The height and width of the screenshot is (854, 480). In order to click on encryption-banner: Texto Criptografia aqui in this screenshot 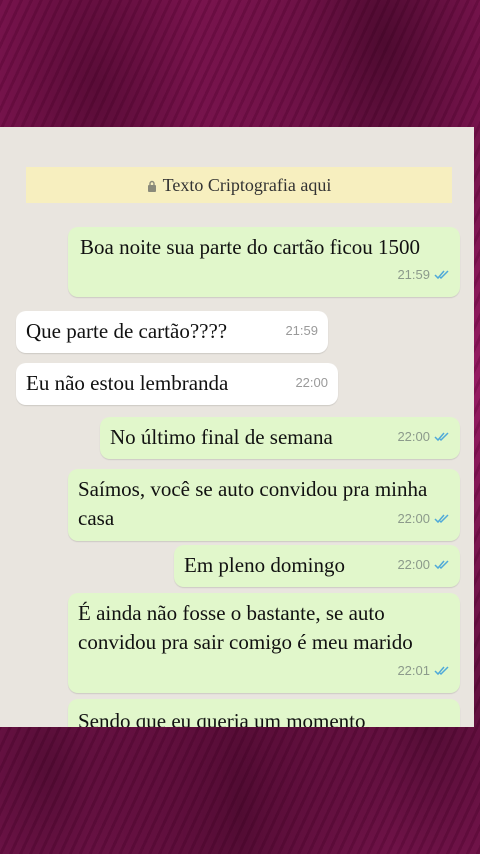, I will do `click(239, 185)`.